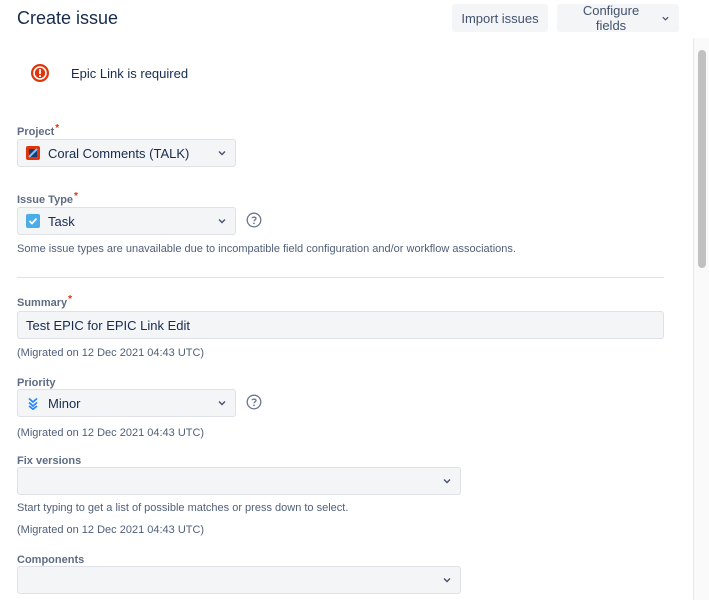 The image size is (709, 600). What do you see at coordinates (64, 403) in the screenshot?
I see `priority-value: Minor` at bounding box center [64, 403].